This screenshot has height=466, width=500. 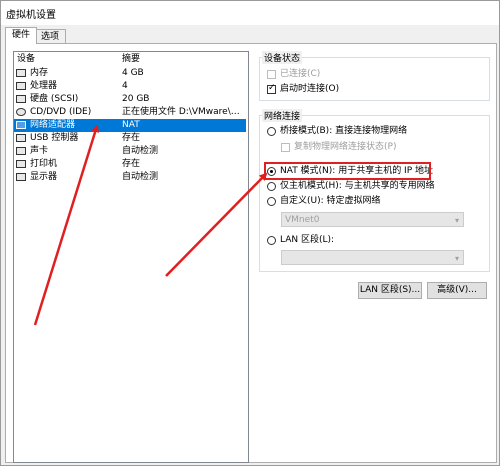 I want to click on device-row-sound: 声卡 自动检测, so click(x=130, y=151).